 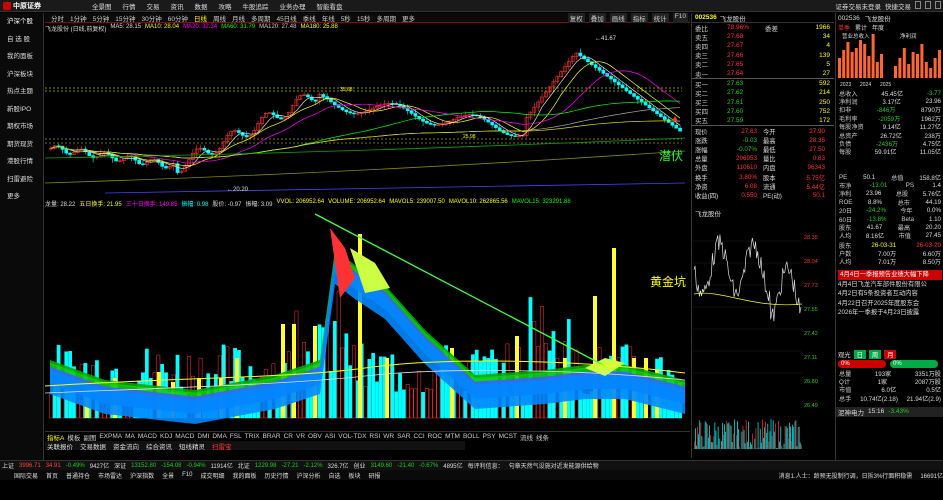 I want to click on toolbar-button: 指标, so click(x=639, y=17).